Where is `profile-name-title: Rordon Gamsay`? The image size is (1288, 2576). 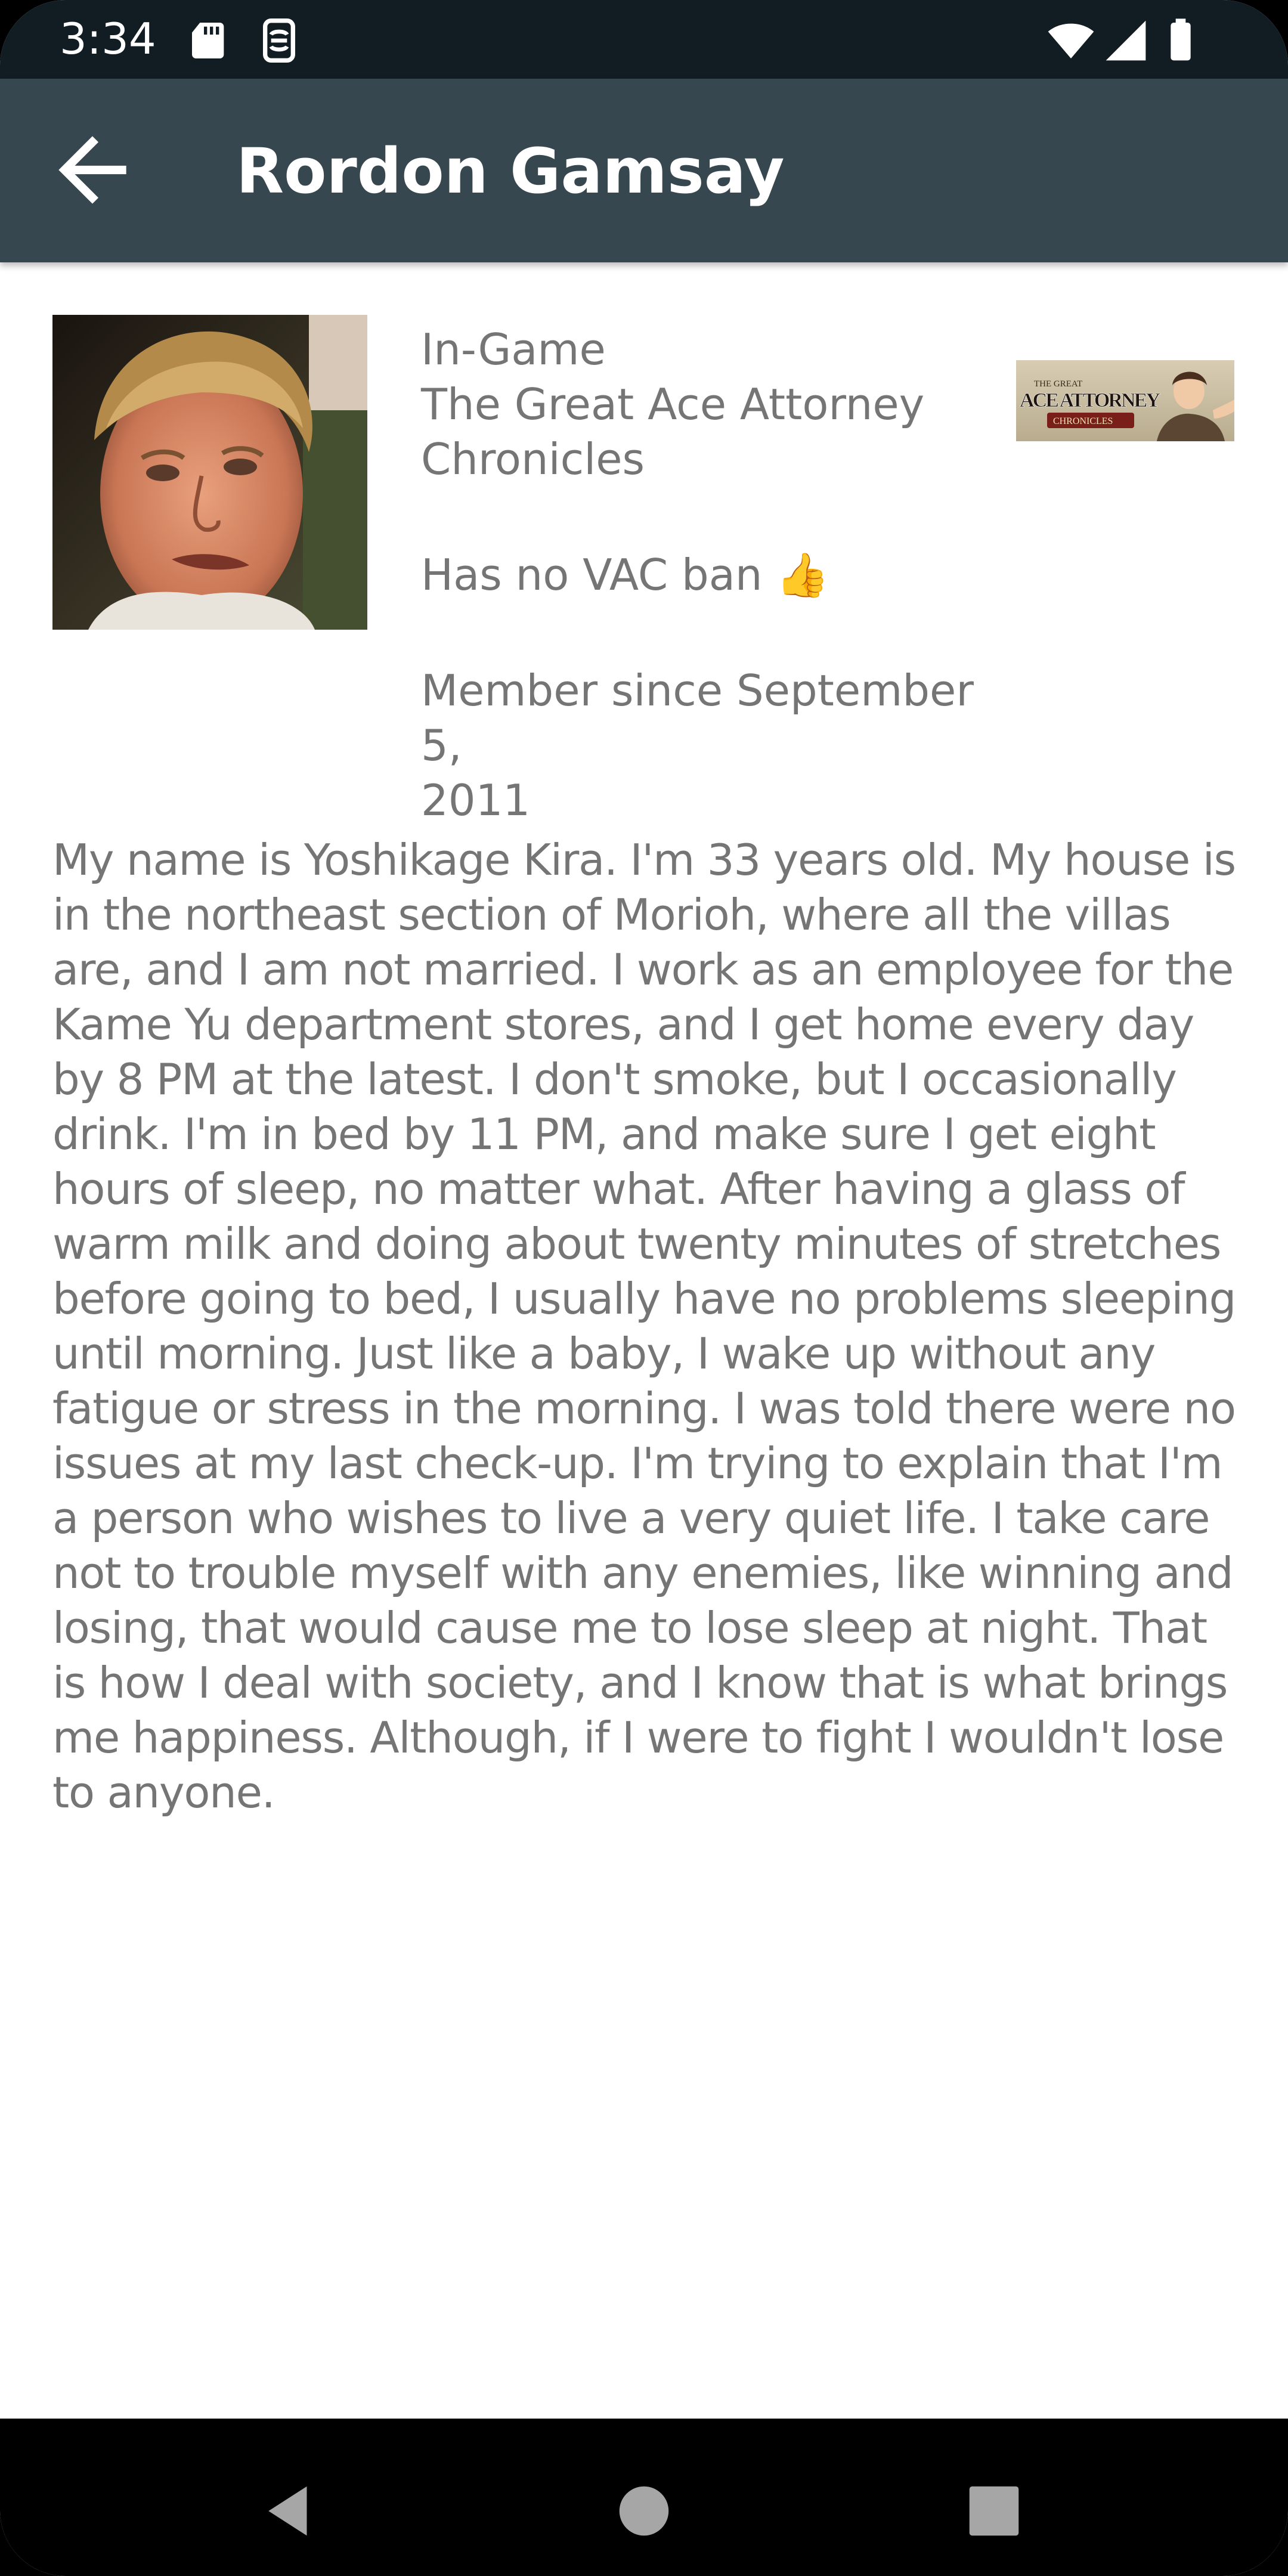 profile-name-title: Rordon Gamsay is located at coordinates (511, 172).